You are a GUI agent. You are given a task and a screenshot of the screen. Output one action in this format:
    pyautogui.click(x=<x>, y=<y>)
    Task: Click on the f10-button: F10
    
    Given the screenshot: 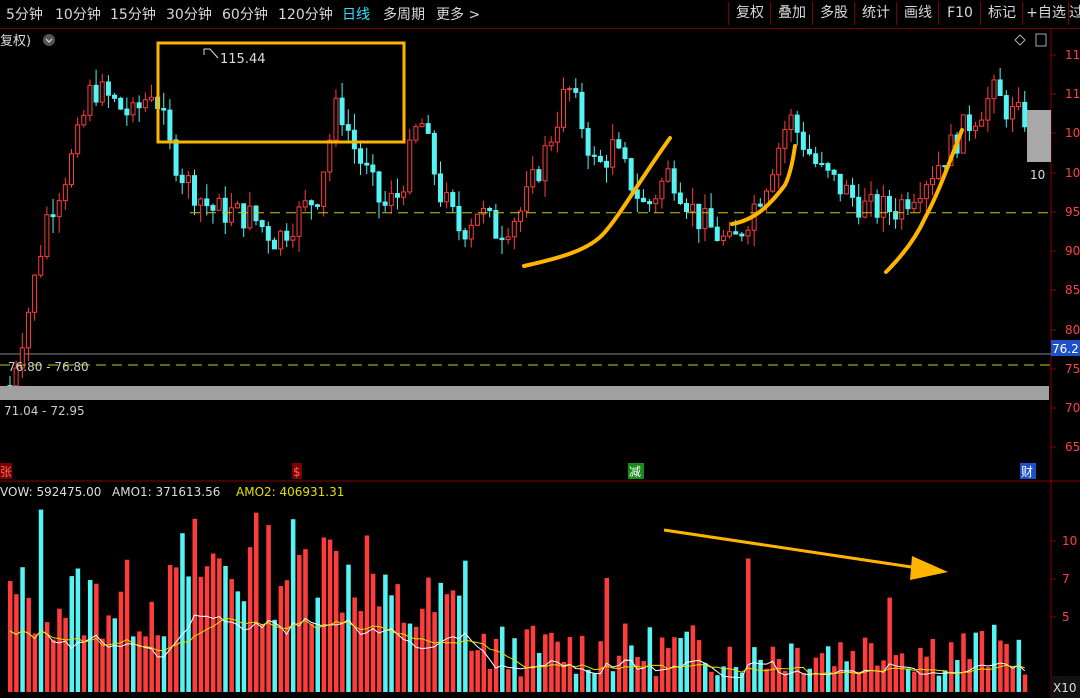 What is the action you would take?
    pyautogui.click(x=959, y=13)
    